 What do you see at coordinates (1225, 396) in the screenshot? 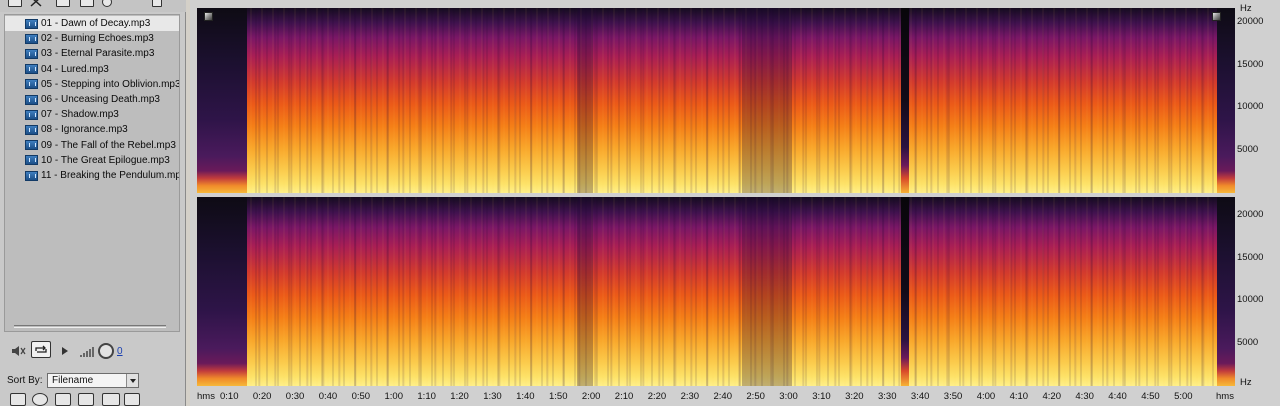
I see `time-end-unit-label: hms` at bounding box center [1225, 396].